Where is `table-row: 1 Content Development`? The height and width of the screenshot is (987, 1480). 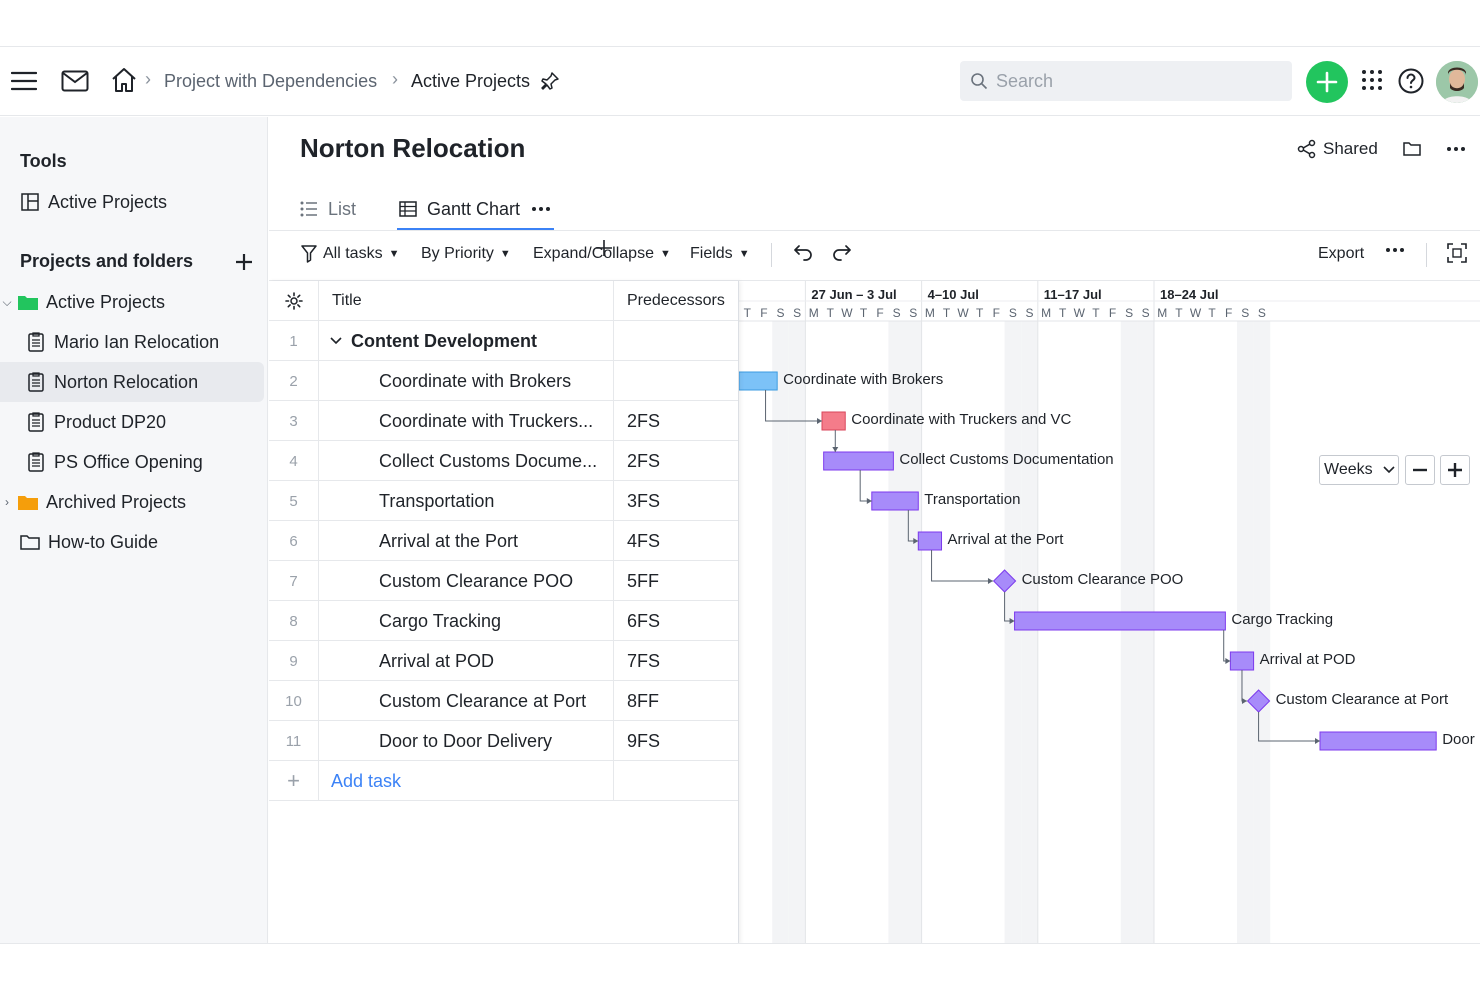
table-row: 1 Content Development is located at coordinates (503, 341).